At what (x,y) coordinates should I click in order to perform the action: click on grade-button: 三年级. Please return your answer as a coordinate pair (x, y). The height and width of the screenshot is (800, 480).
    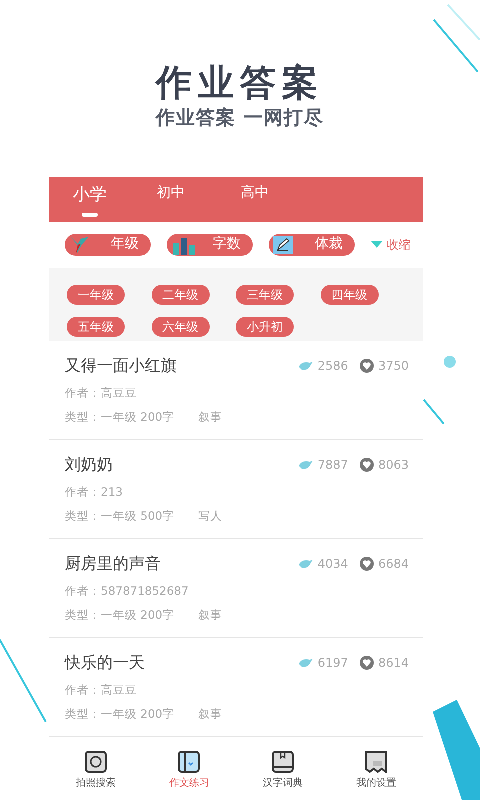
    Looking at the image, I should click on (265, 294).